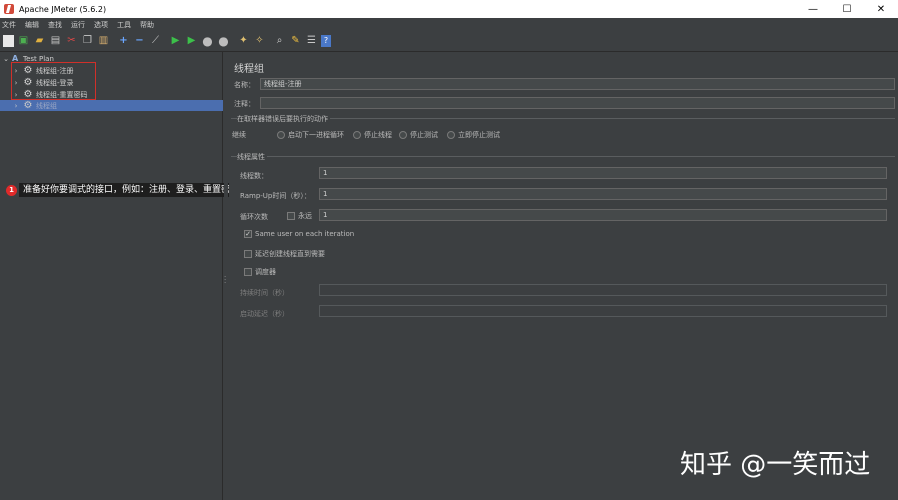 The height and width of the screenshot is (500, 898). Describe the element at coordinates (191, 41) in the screenshot. I see `start-no-pause-icon: ▶` at that location.